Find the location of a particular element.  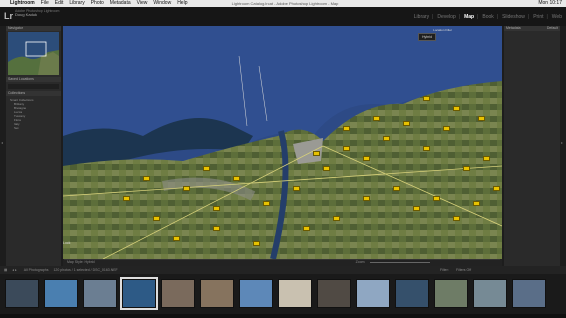

filmstrip-source: All Photographs is located at coordinates (36, 270).